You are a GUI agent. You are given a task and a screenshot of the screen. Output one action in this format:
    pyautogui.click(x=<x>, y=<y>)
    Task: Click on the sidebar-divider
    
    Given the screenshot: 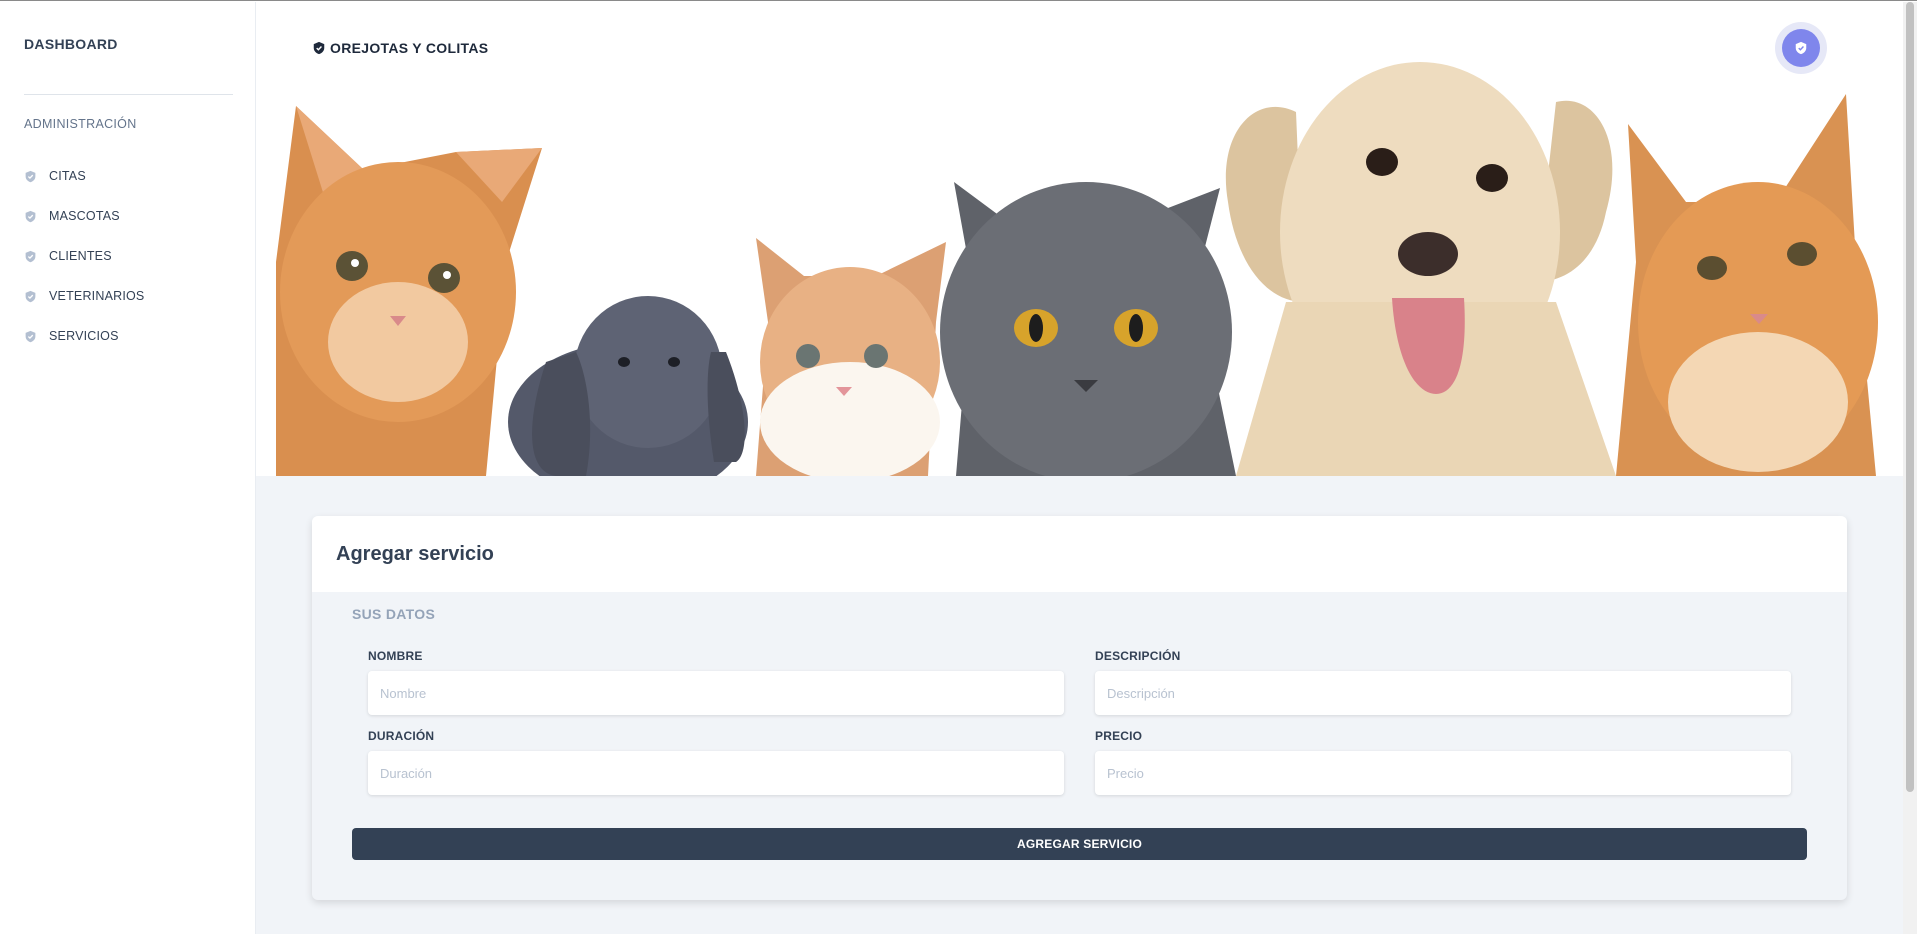 What is the action you would take?
    pyautogui.click(x=128, y=94)
    